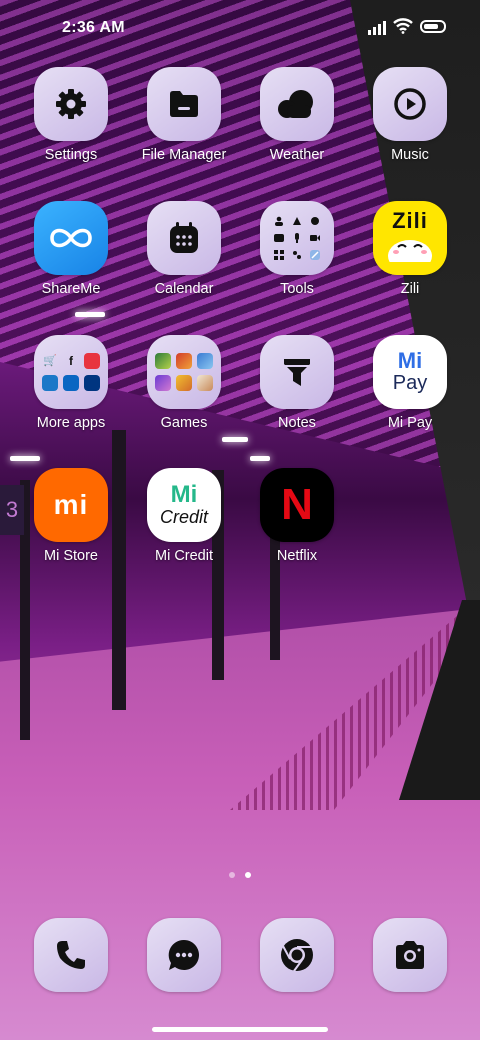 This screenshot has height=1040, width=480. I want to click on folder-games: Games, so click(184, 383).